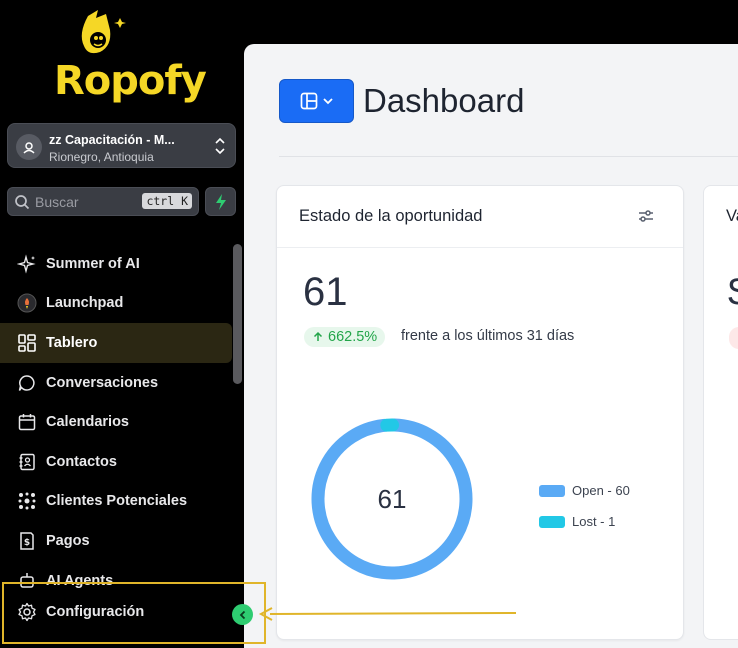 The height and width of the screenshot is (648, 738). I want to click on chevron-up-down-icon, so click(220, 148).